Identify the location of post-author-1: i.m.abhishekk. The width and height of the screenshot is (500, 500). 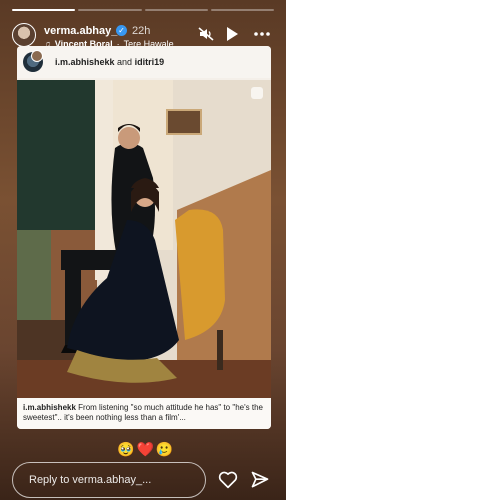
(85, 62).